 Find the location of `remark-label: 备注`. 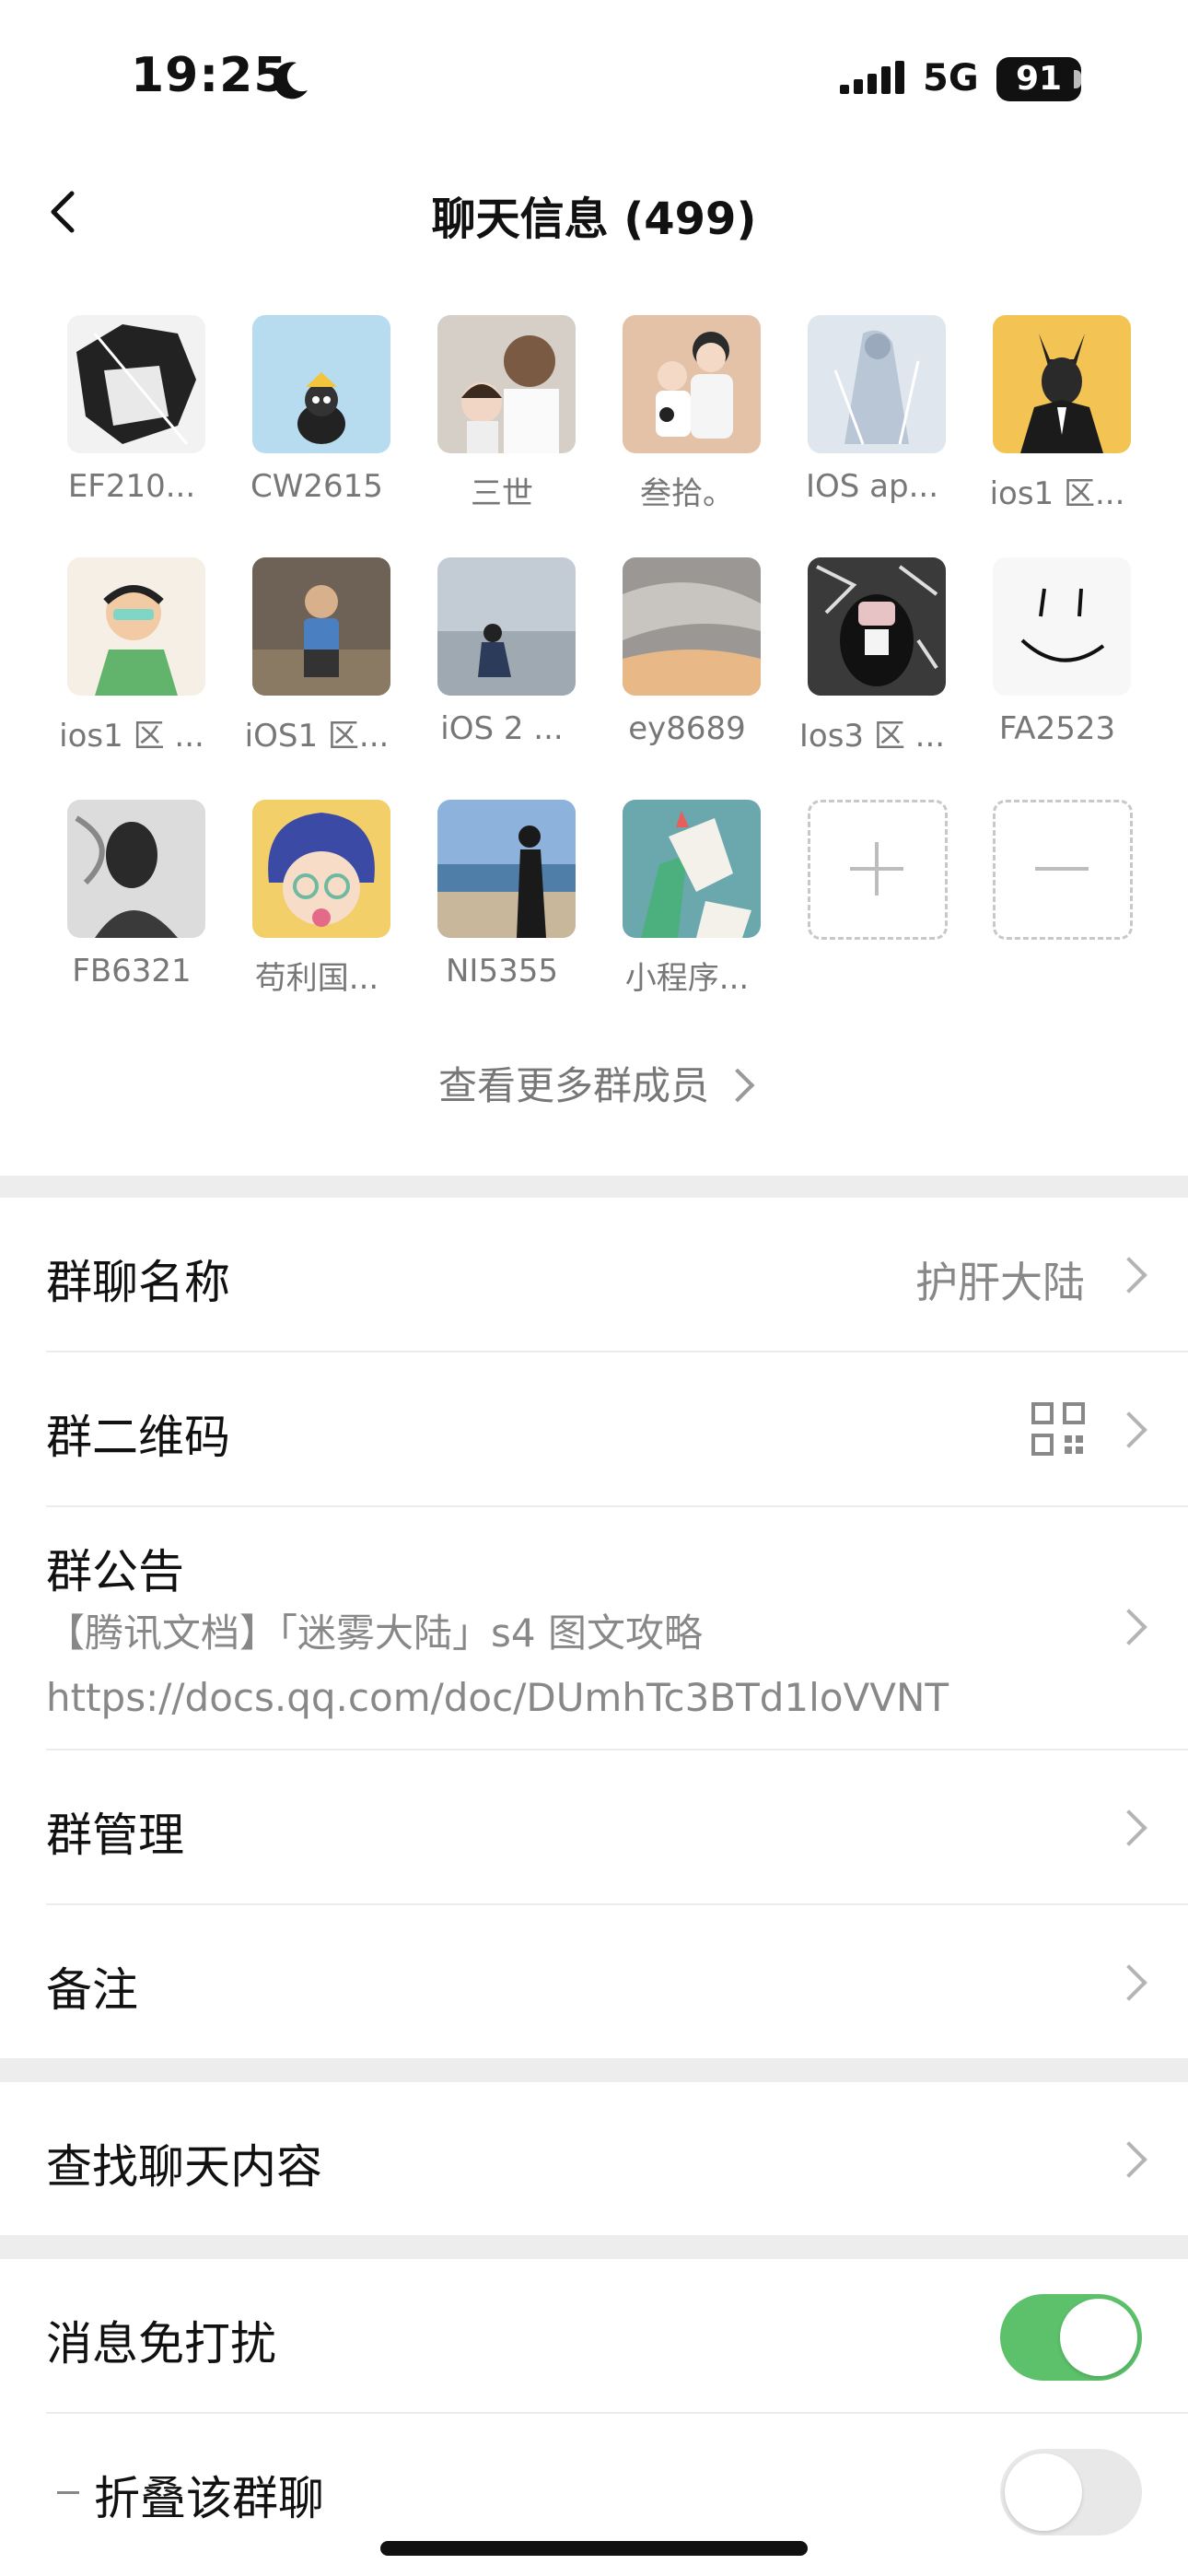

remark-label: 备注 is located at coordinates (92, 1990).